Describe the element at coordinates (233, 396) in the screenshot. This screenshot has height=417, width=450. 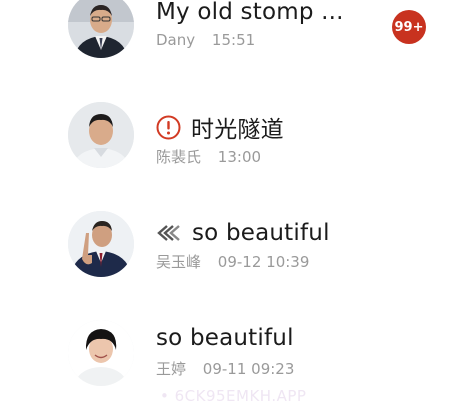
I see `watermark: • 6CK95EMKH.APP` at that location.